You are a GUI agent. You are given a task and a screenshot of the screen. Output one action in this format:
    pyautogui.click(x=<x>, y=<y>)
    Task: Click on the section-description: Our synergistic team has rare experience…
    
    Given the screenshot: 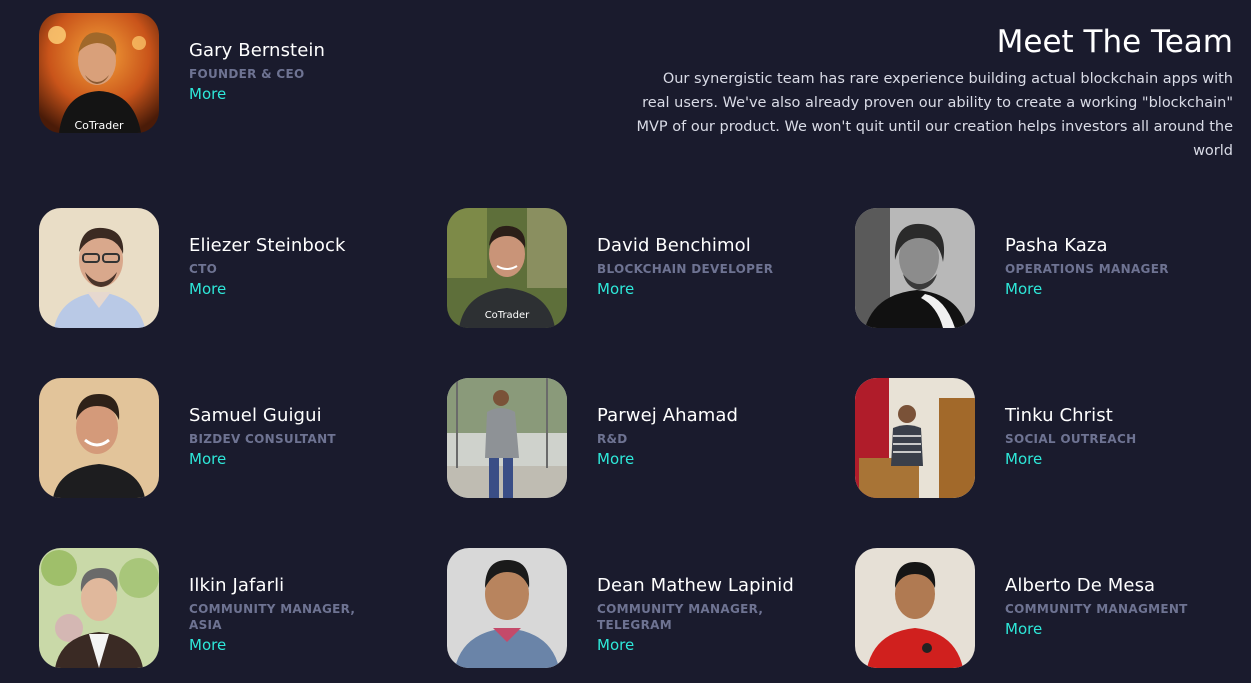 What is the action you would take?
    pyautogui.click(x=935, y=115)
    